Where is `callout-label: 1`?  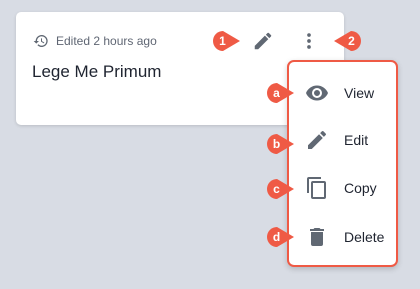 callout-label: 1 is located at coordinates (222, 41).